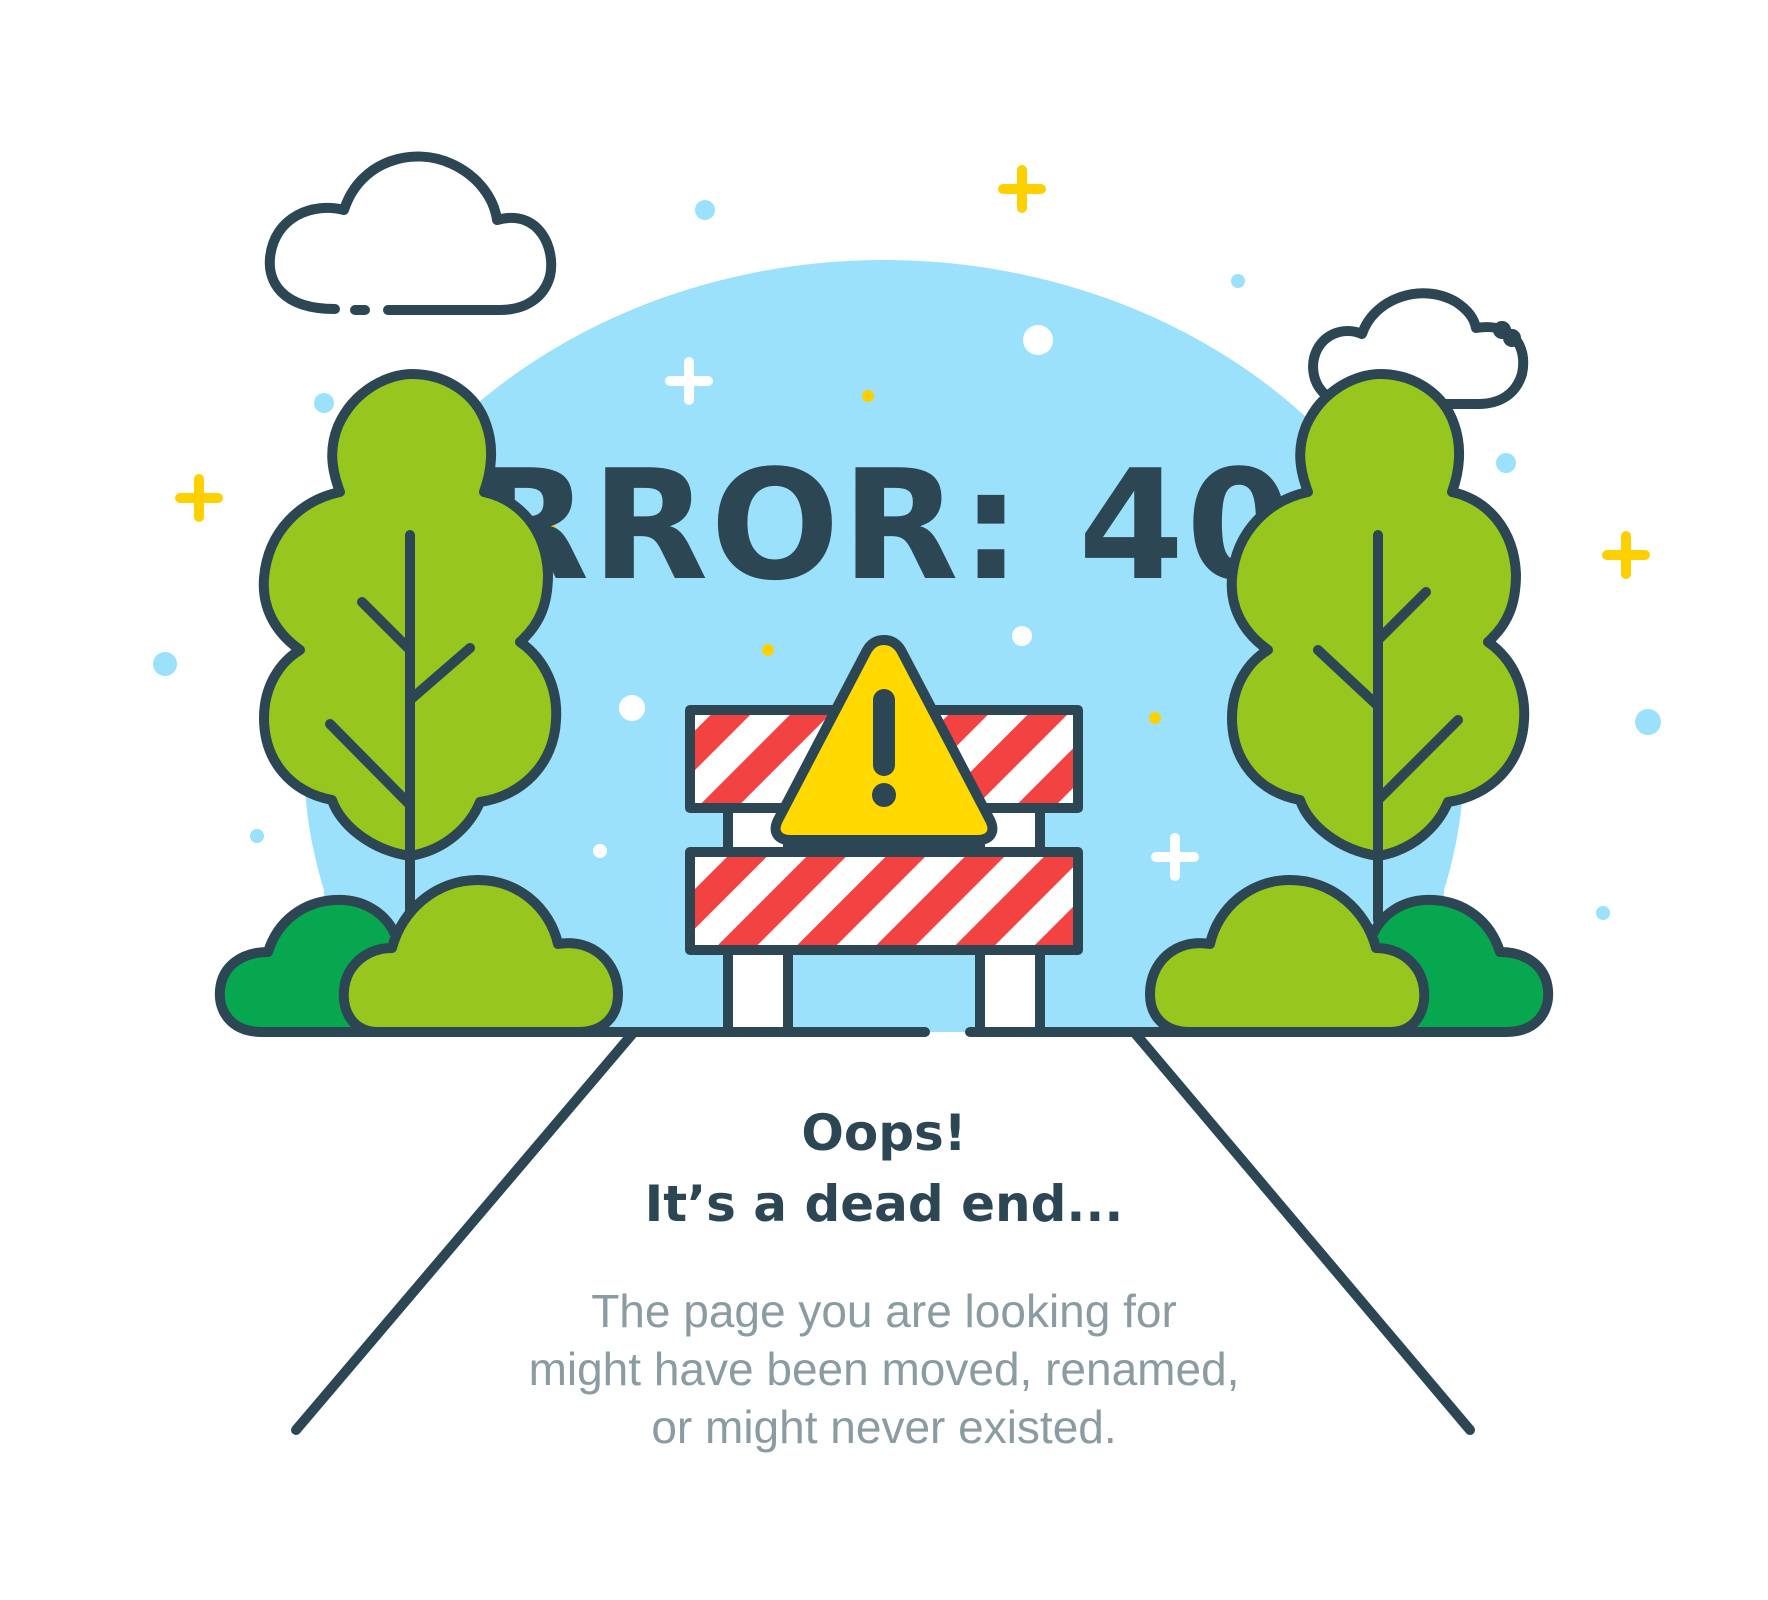  I want to click on message-line-3: or might never existed., so click(884, 1427).